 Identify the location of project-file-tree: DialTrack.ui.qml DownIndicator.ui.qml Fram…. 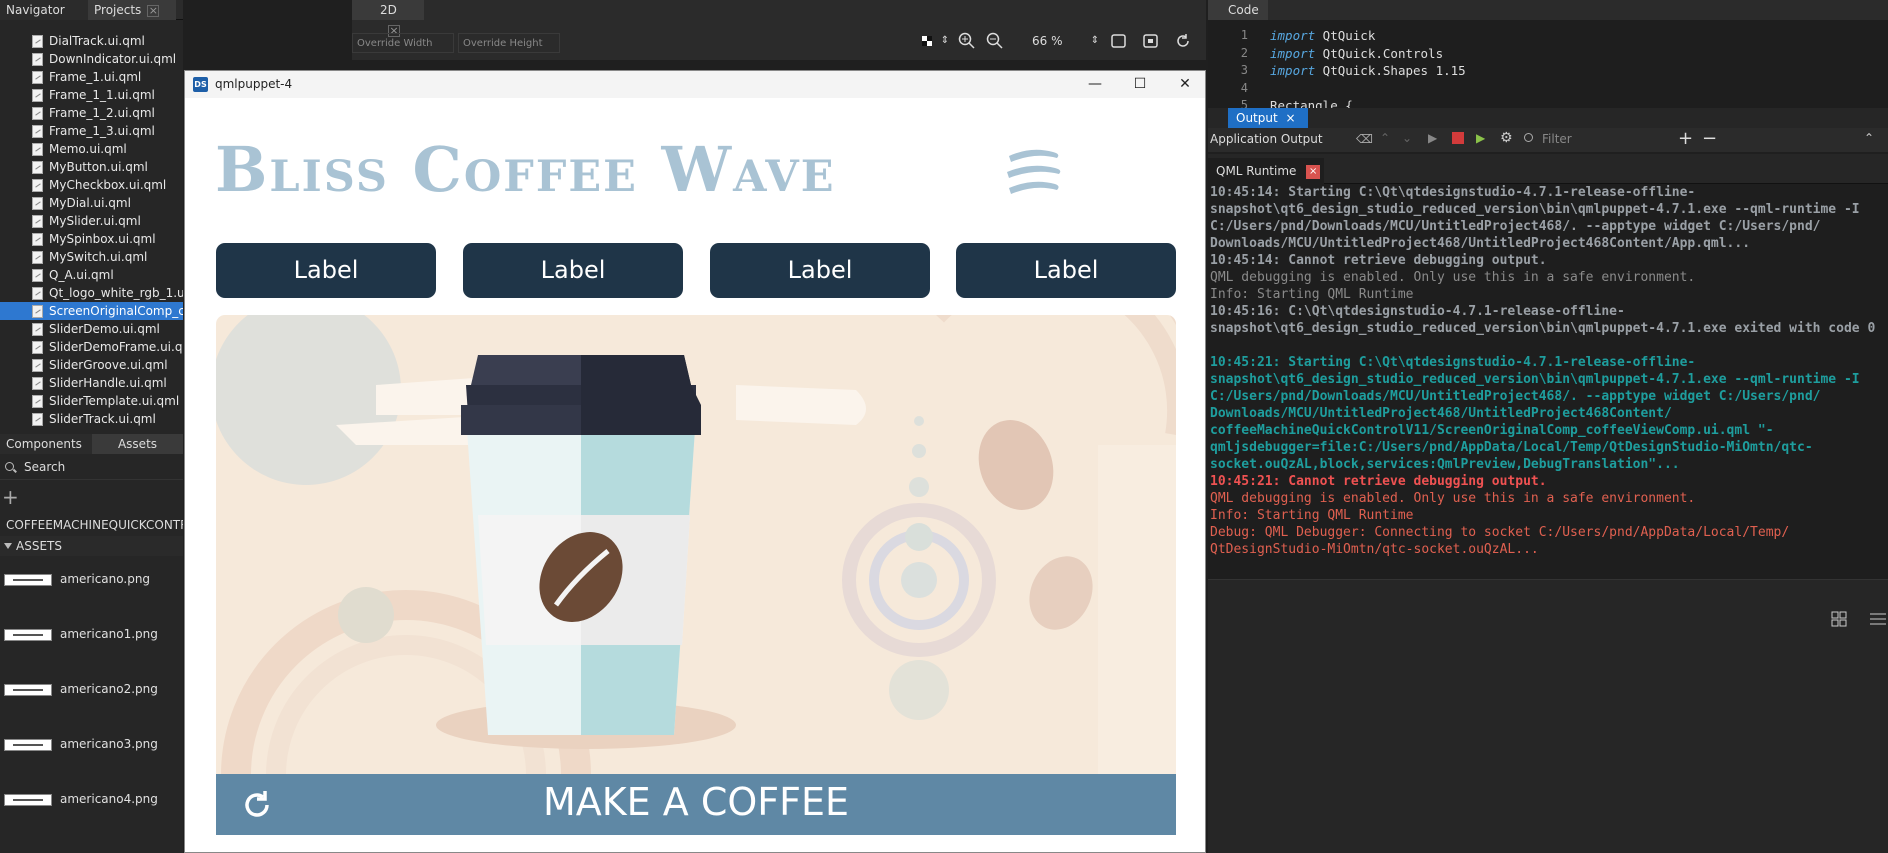
(91, 224).